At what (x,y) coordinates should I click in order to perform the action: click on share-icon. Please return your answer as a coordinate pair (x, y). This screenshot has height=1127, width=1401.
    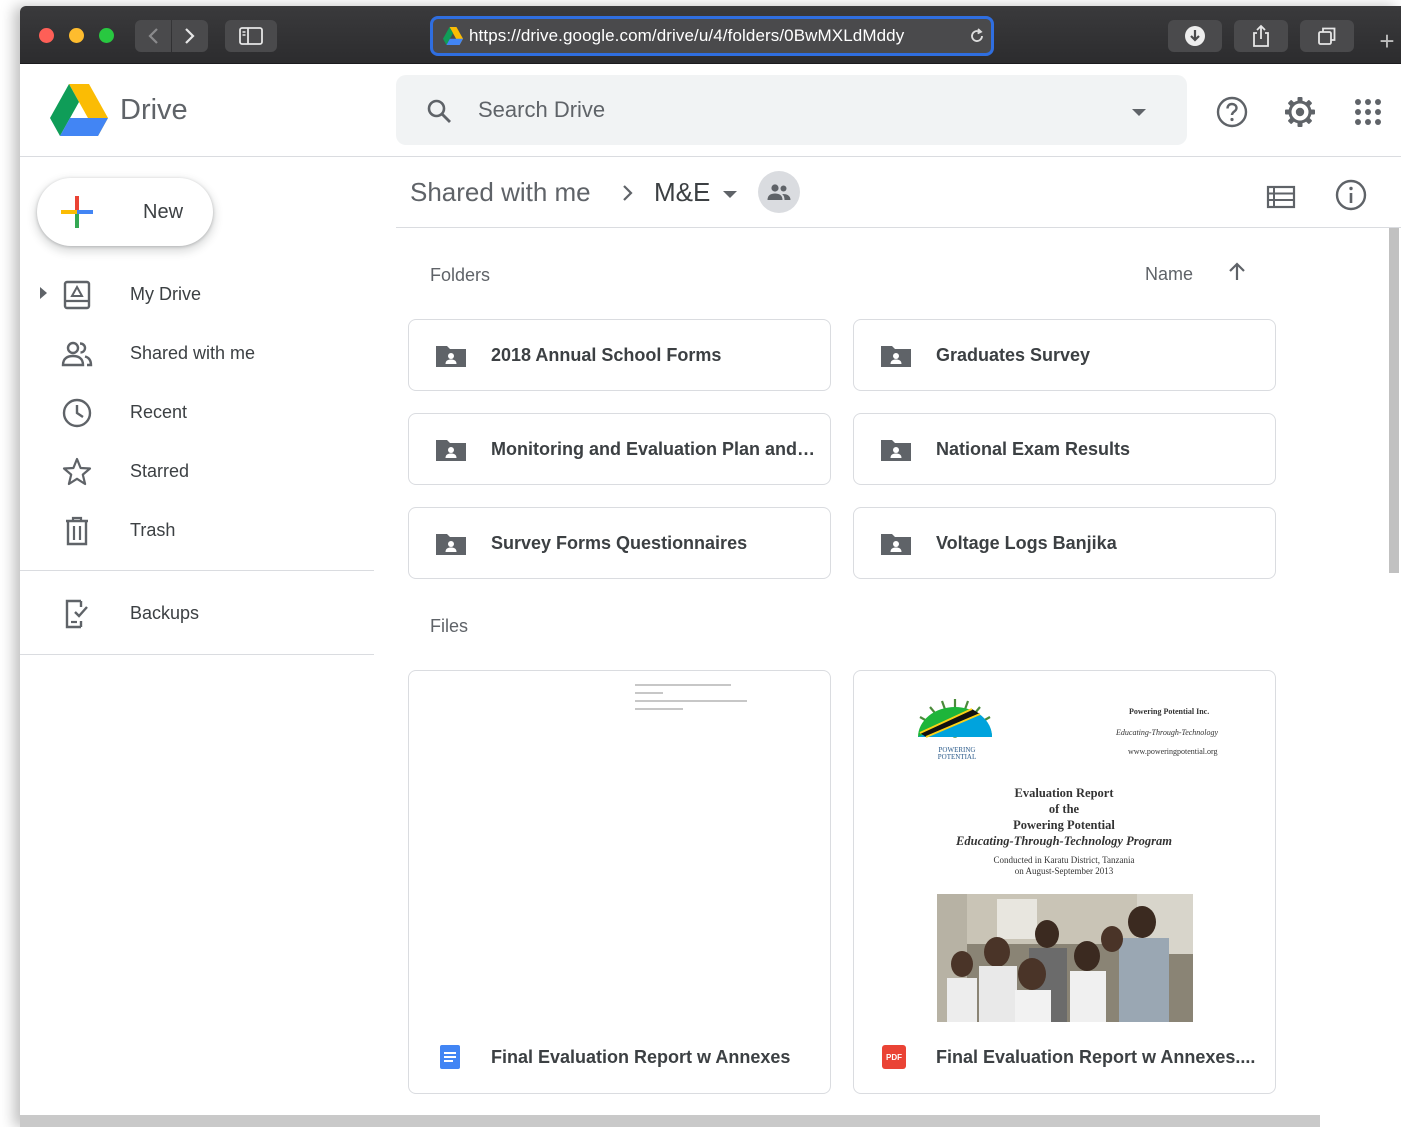
    Looking at the image, I should click on (1261, 35).